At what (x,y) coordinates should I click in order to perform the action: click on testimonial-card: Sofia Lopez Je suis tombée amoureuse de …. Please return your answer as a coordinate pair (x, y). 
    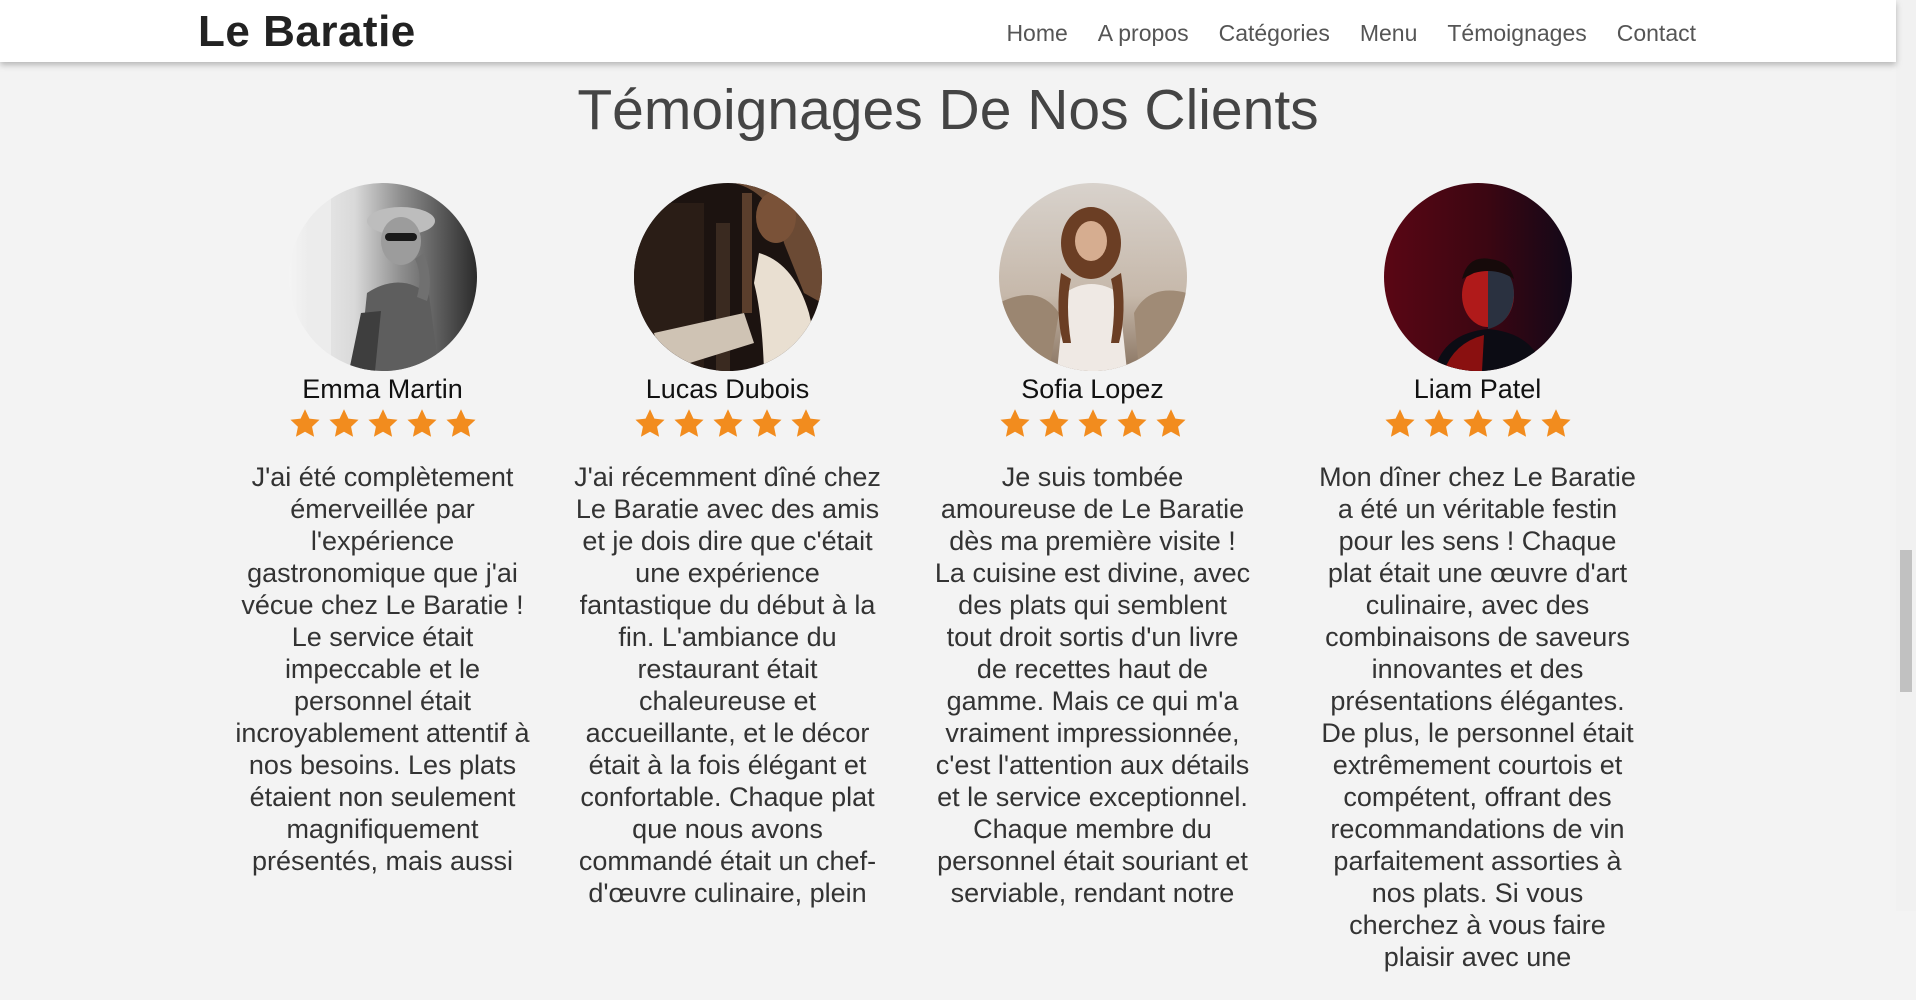
    Looking at the image, I should click on (1092, 559).